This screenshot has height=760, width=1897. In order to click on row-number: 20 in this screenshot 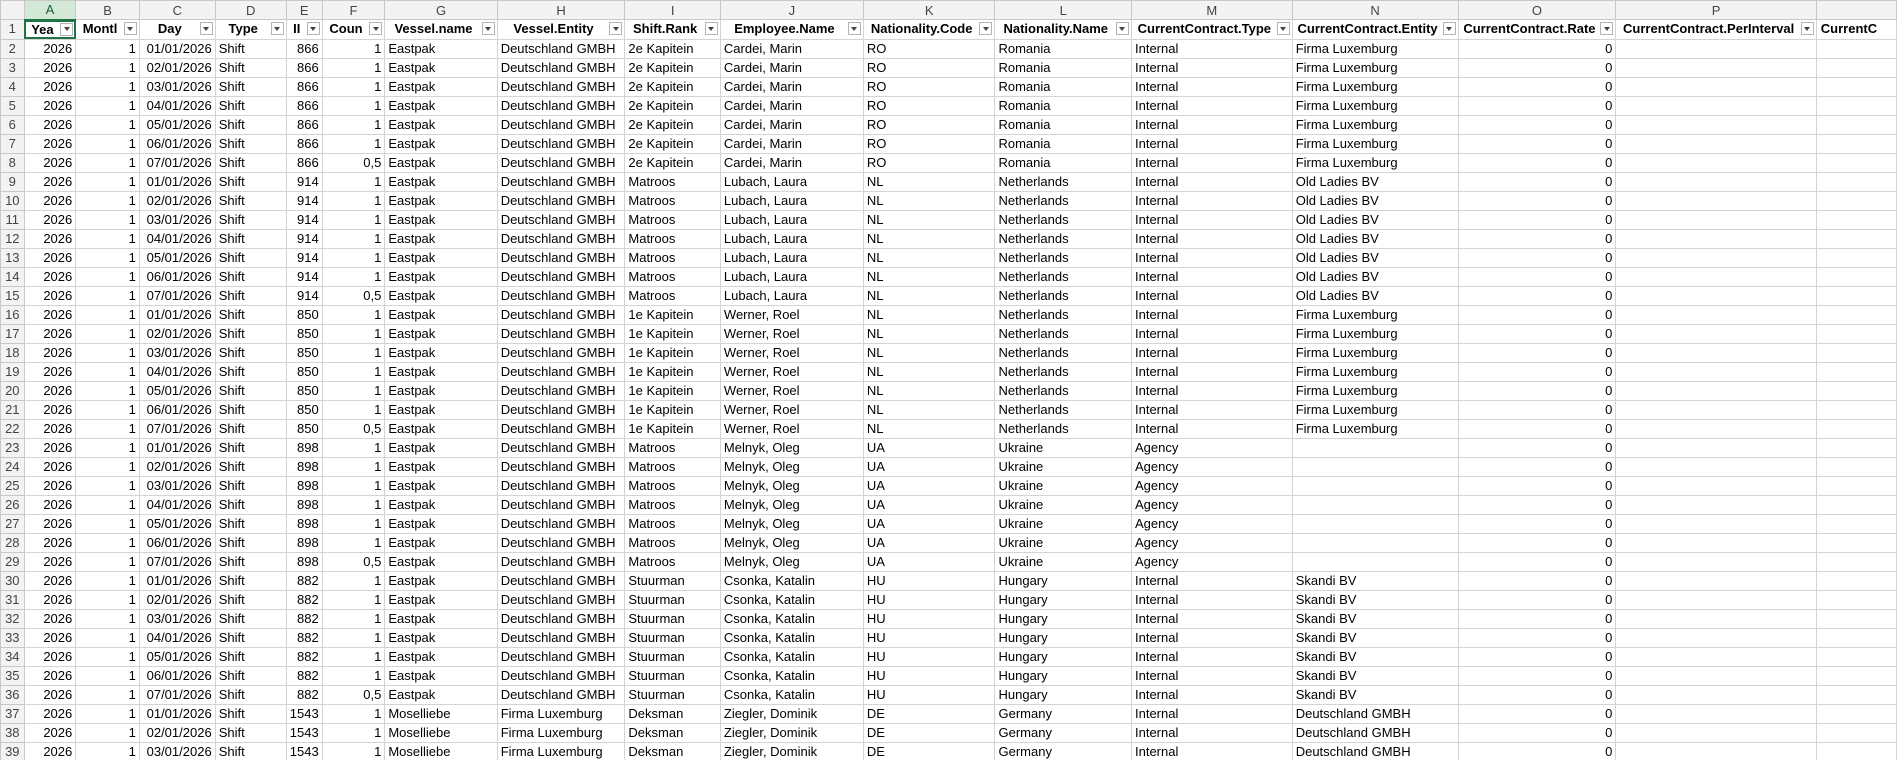, I will do `click(12, 390)`.